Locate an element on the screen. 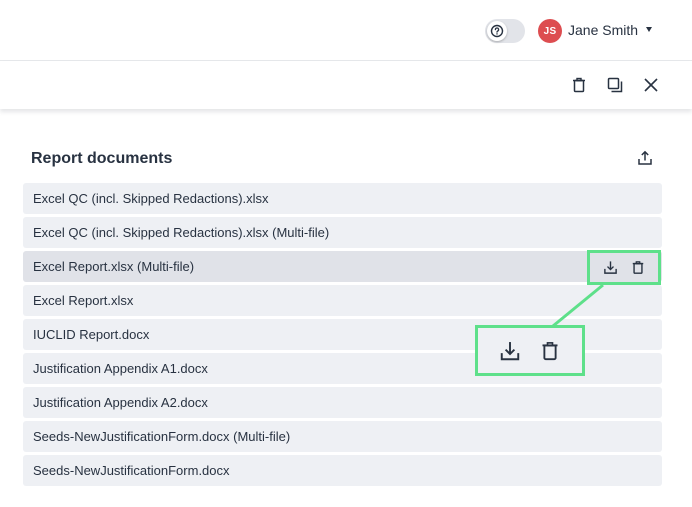 This screenshot has height=507, width=692. top-bar: JS Jane Smith is located at coordinates (346, 30).